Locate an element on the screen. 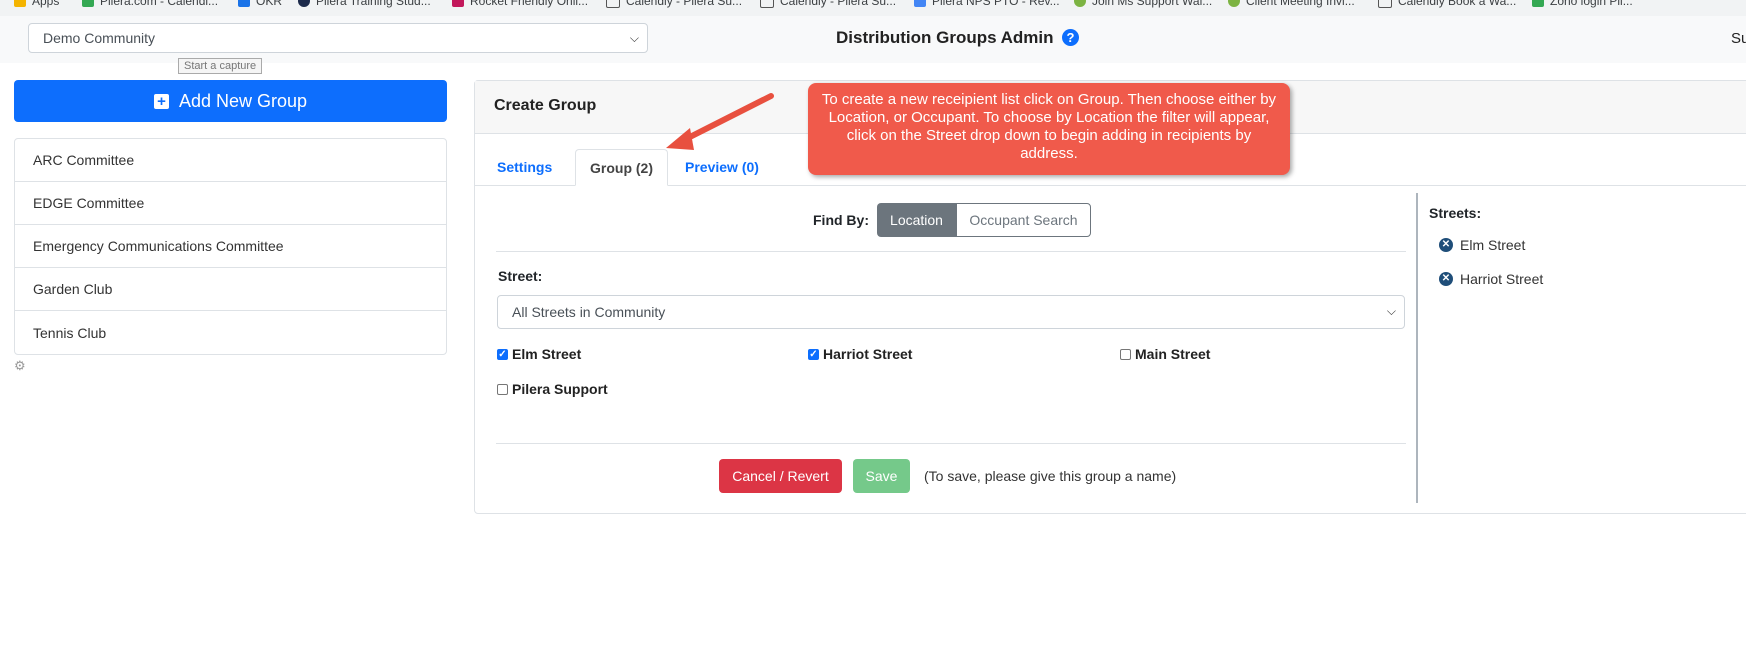 This screenshot has height=658, width=1746. add-new-group-button: + Add New Group is located at coordinates (230, 101).